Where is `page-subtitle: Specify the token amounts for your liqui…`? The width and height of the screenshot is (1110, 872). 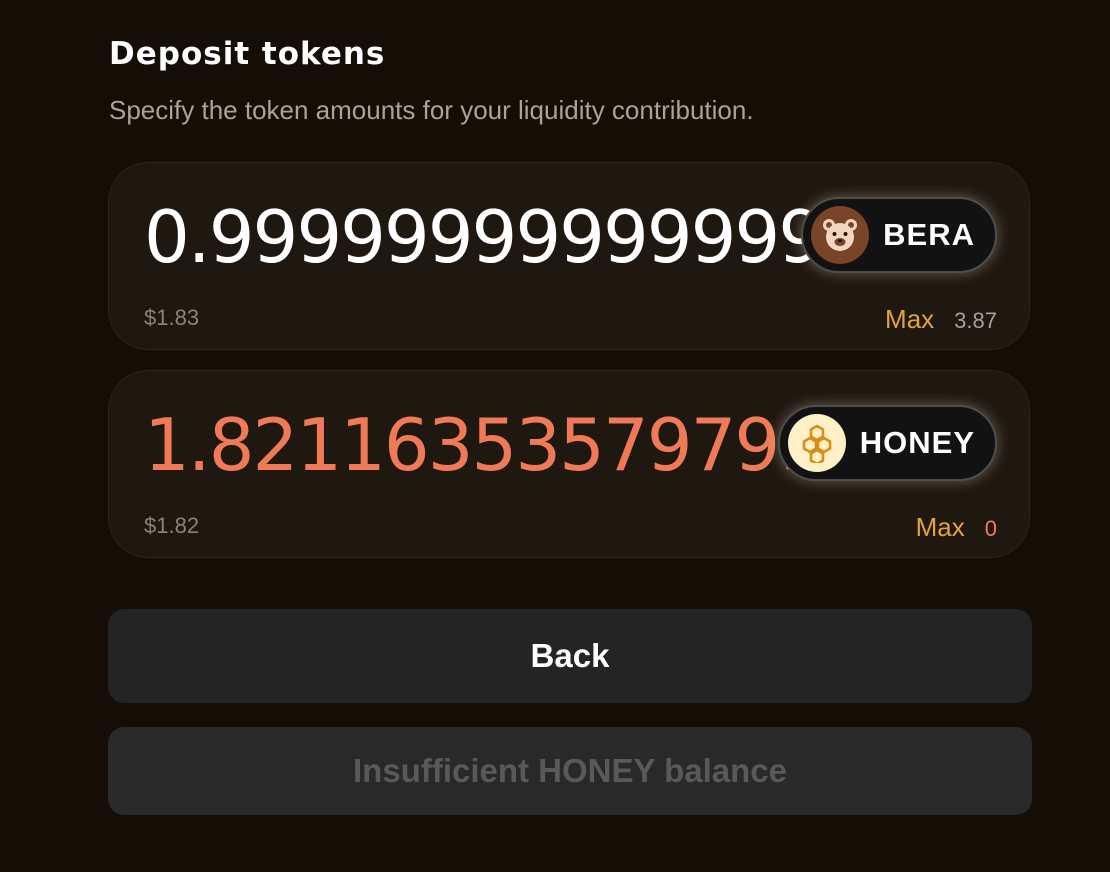 page-subtitle: Specify the token amounts for your liqui… is located at coordinates (431, 110).